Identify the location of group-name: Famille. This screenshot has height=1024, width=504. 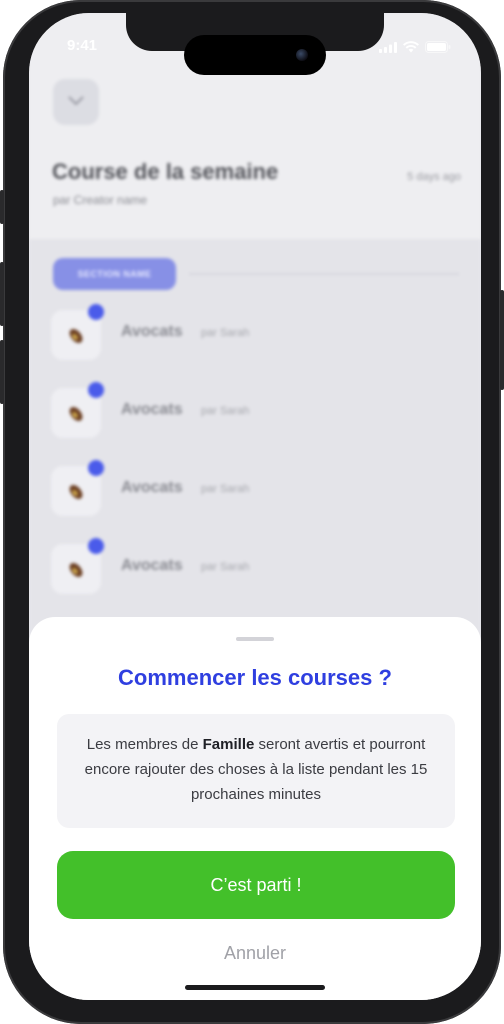
(228, 744).